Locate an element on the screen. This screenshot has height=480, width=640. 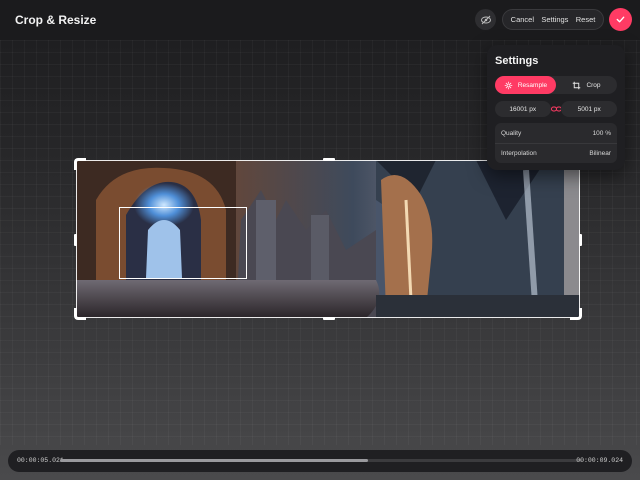
interpolation-row: Interpolation Bilinear is located at coordinates (556, 153).